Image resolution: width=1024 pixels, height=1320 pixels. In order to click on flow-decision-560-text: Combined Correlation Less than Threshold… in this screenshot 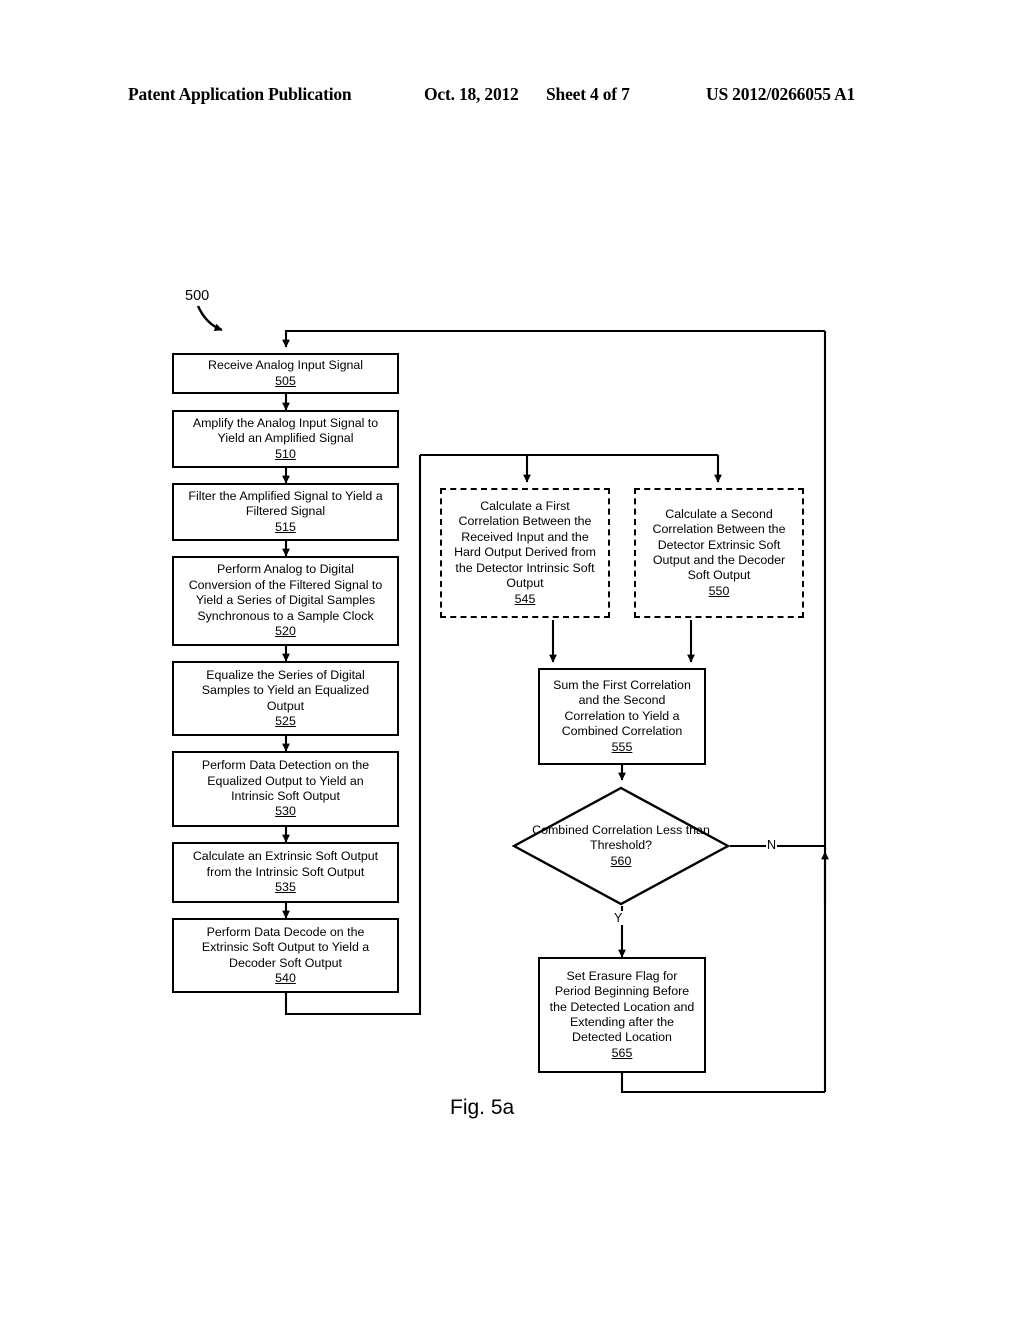, I will do `click(621, 837)`.